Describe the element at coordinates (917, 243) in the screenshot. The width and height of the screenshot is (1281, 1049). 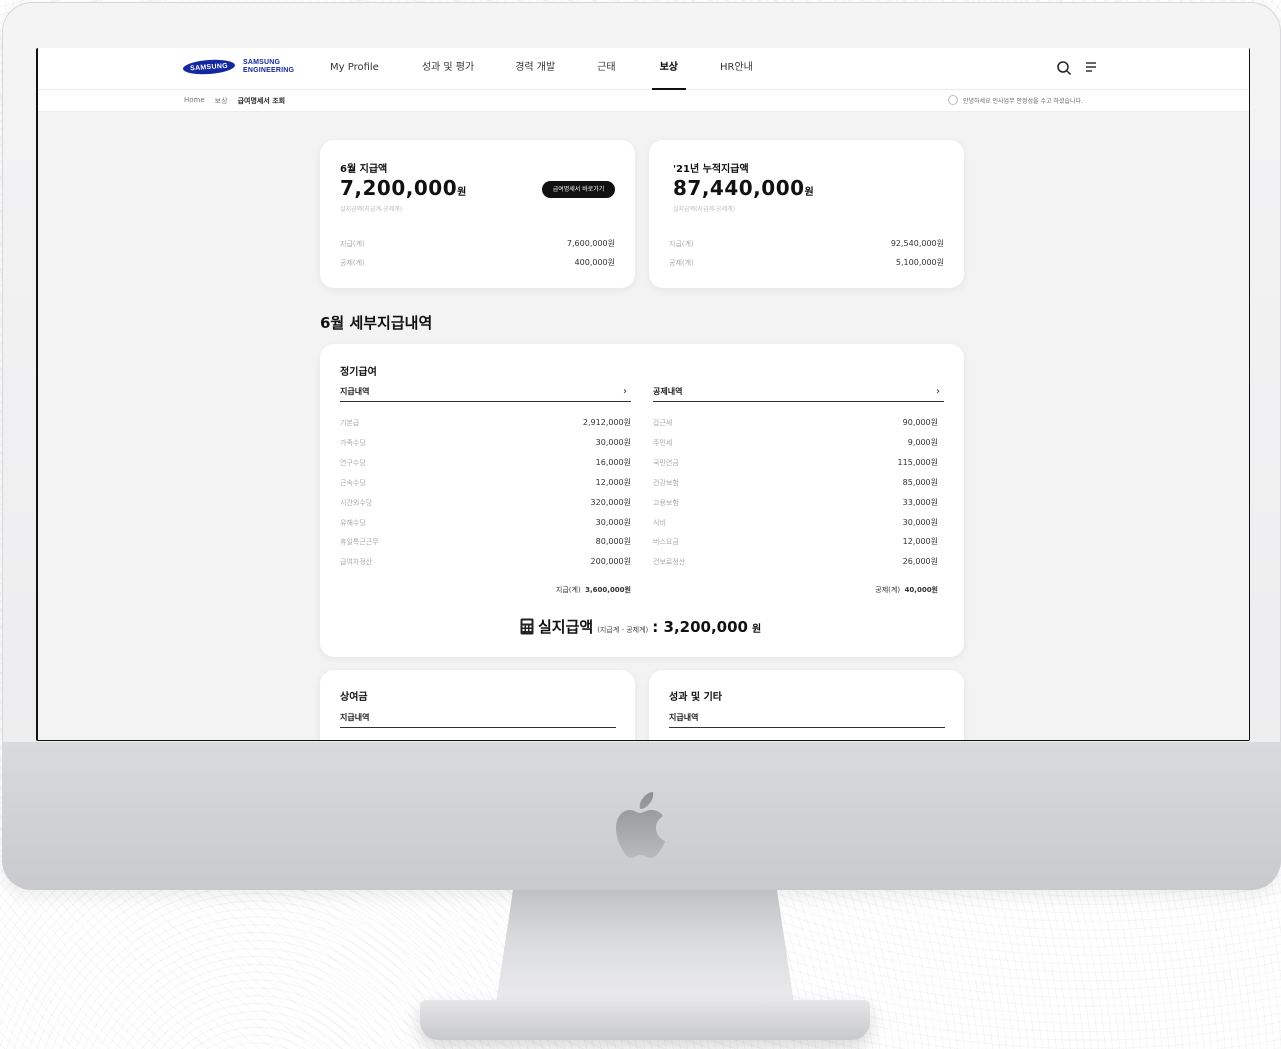
I see `annual-pay-total-value: 92,540,000원` at that location.